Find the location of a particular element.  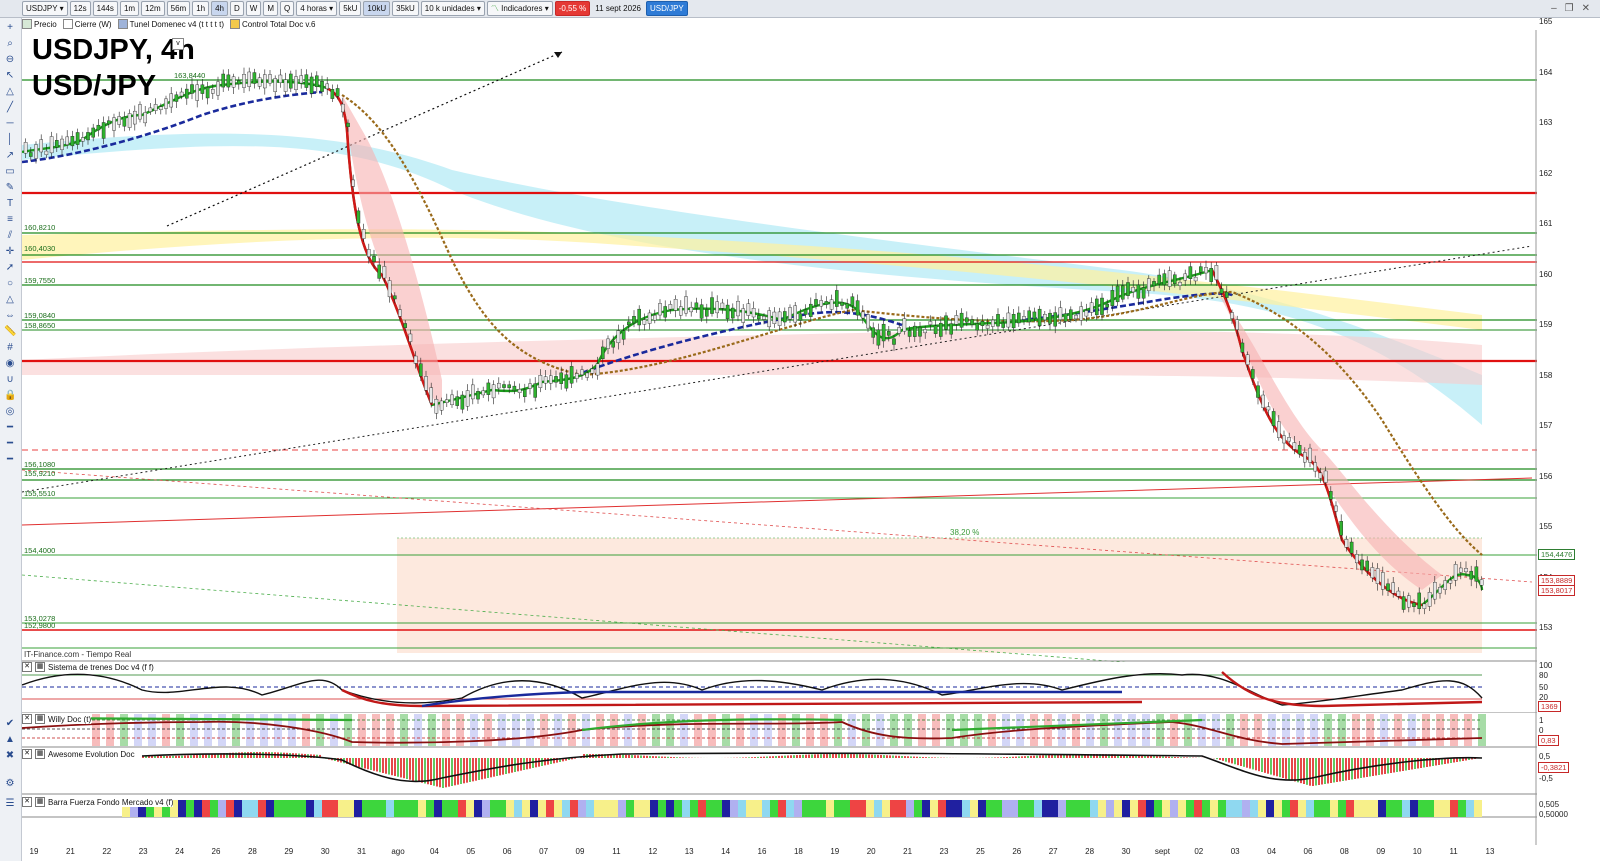

fib-icon: ≡ is located at coordinates (10, 220).